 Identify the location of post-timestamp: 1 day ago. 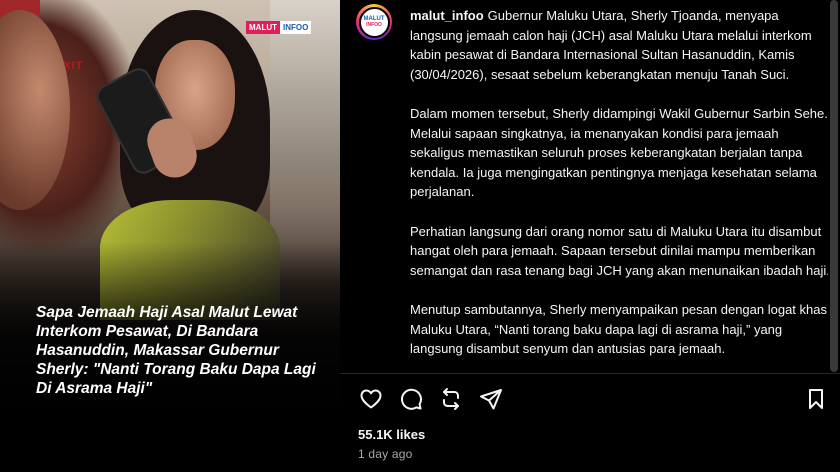
(385, 454).